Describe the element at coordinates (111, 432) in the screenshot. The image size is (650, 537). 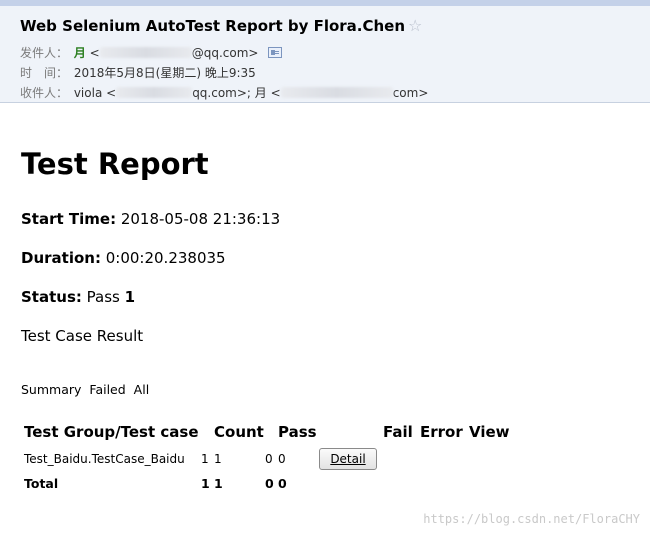
I see `column-header-test-case: Test Group/Test case` at that location.